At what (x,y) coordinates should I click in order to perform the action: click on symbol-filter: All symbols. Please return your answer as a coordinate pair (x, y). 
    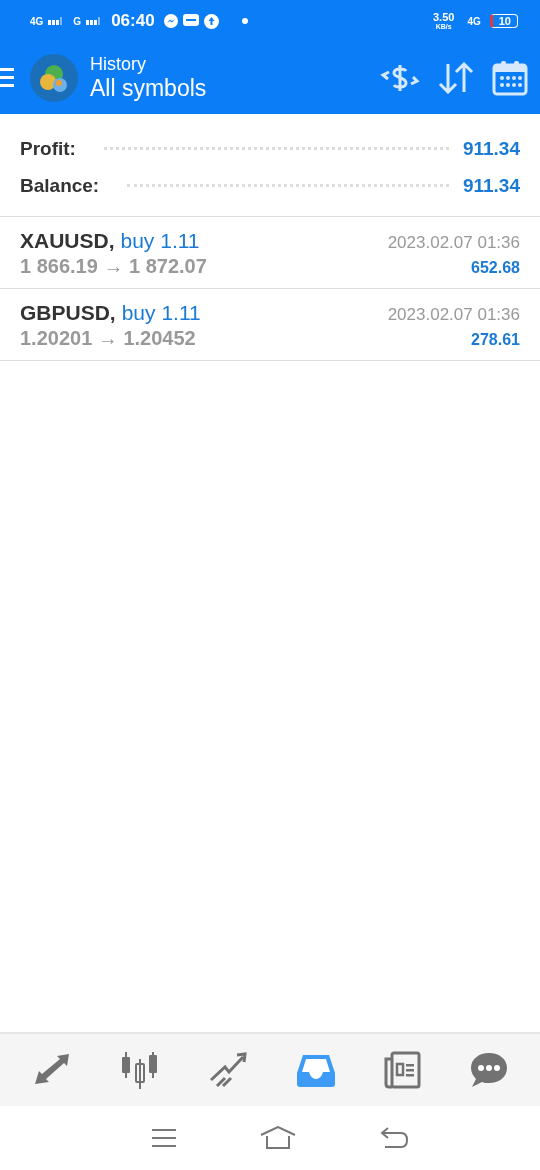
    Looking at the image, I should click on (148, 88).